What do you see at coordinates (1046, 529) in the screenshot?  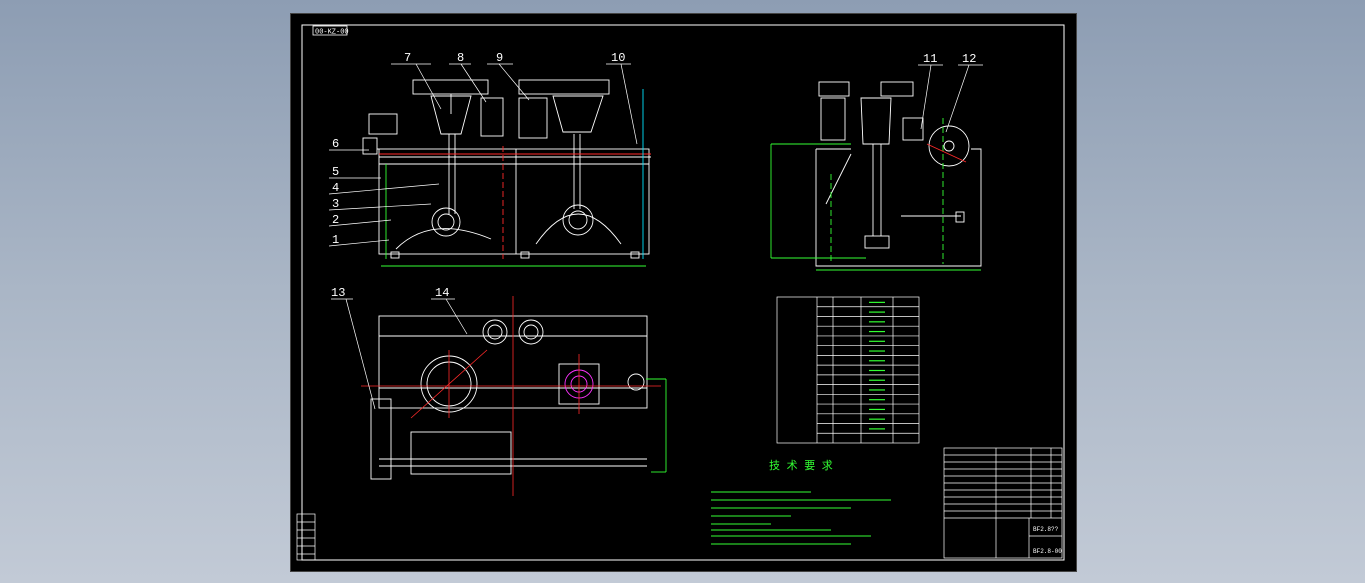 I see `drawing-number: BF2.8??` at bounding box center [1046, 529].